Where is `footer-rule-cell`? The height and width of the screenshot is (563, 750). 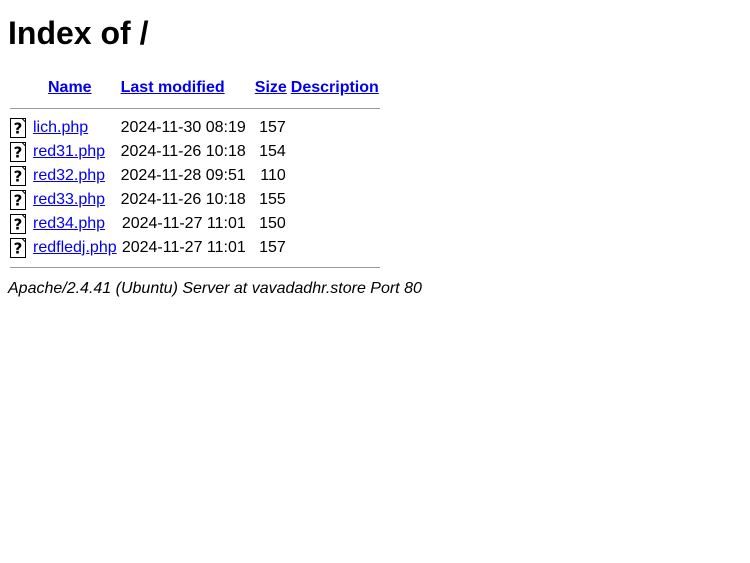 footer-rule-cell is located at coordinates (195, 267).